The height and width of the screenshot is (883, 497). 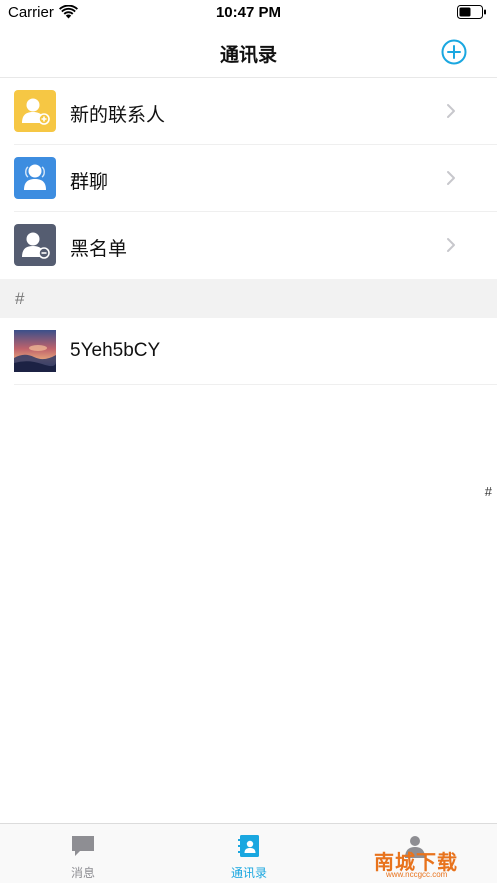 What do you see at coordinates (248, 846) in the screenshot?
I see `contacts-book-icon` at bounding box center [248, 846].